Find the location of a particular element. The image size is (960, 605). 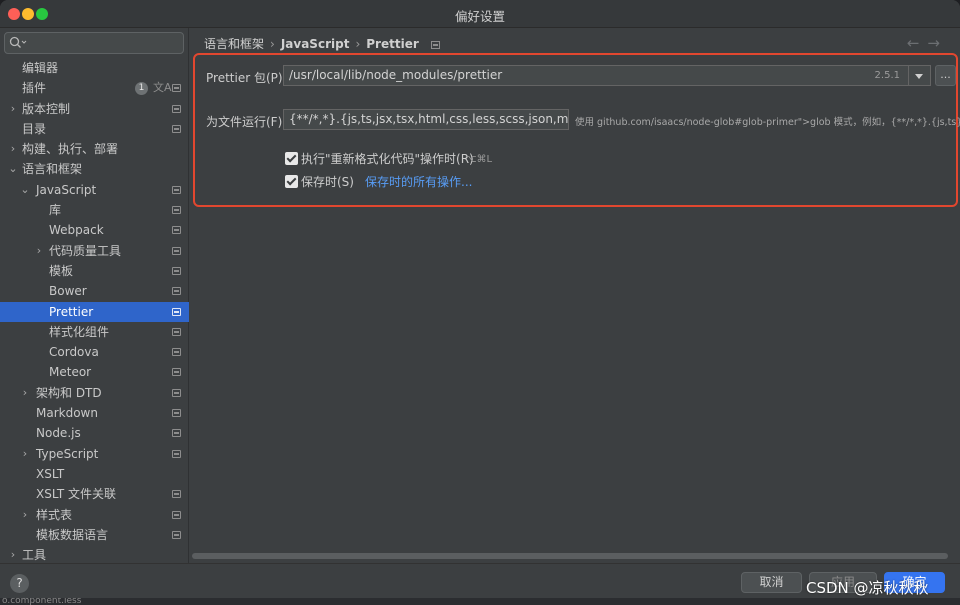

sidebar-item: XSLT 文件关联 is located at coordinates (94, 494).